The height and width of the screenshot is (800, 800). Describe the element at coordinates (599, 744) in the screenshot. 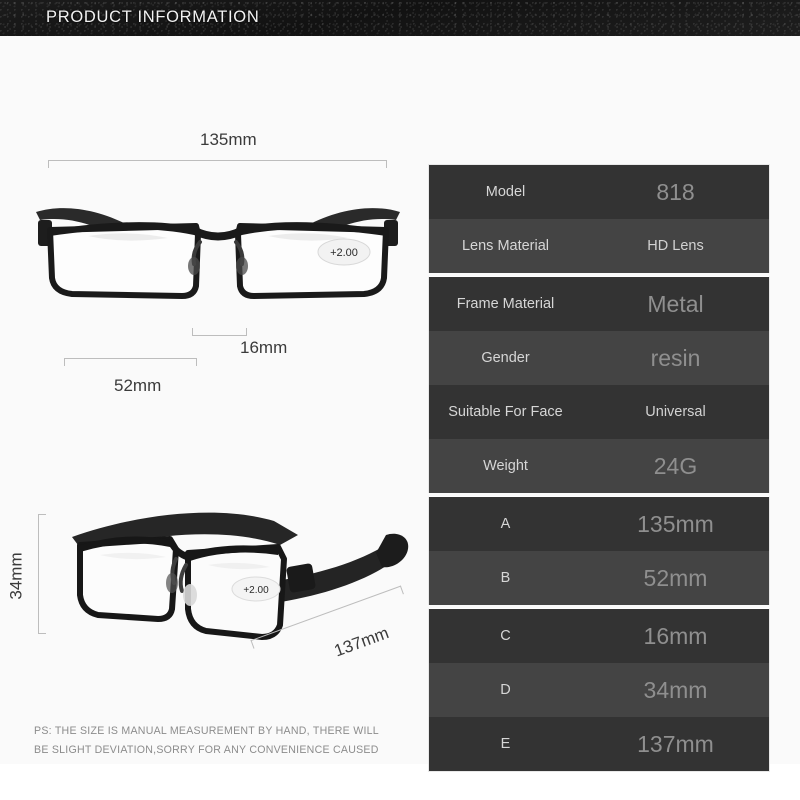

I see `spec-row: E 137mm` at that location.